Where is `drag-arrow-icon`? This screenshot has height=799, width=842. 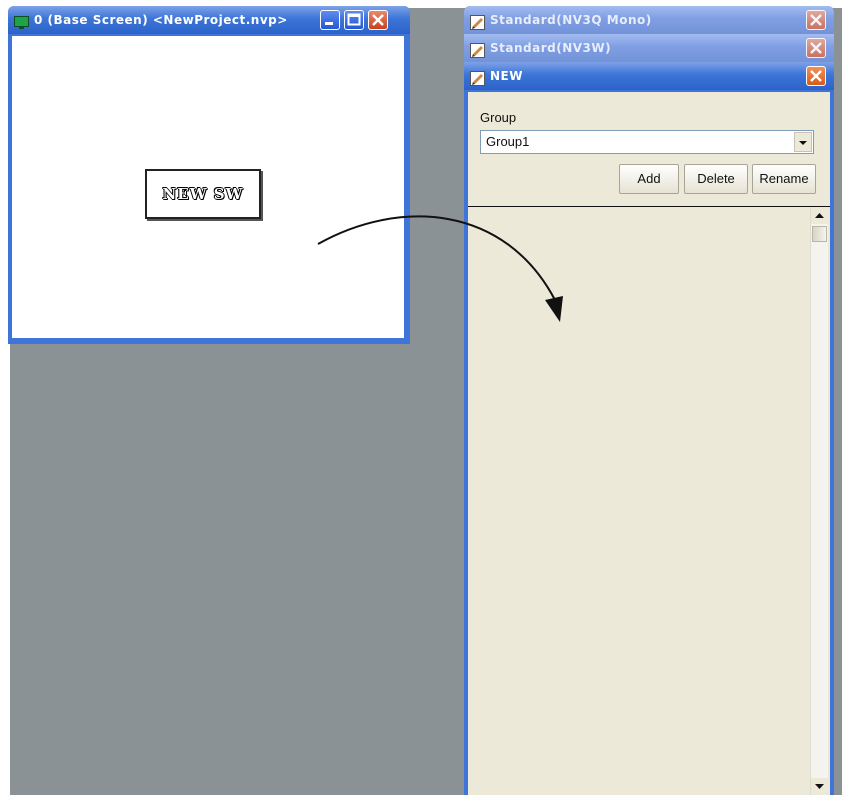 drag-arrow-icon is located at coordinates (440, 268).